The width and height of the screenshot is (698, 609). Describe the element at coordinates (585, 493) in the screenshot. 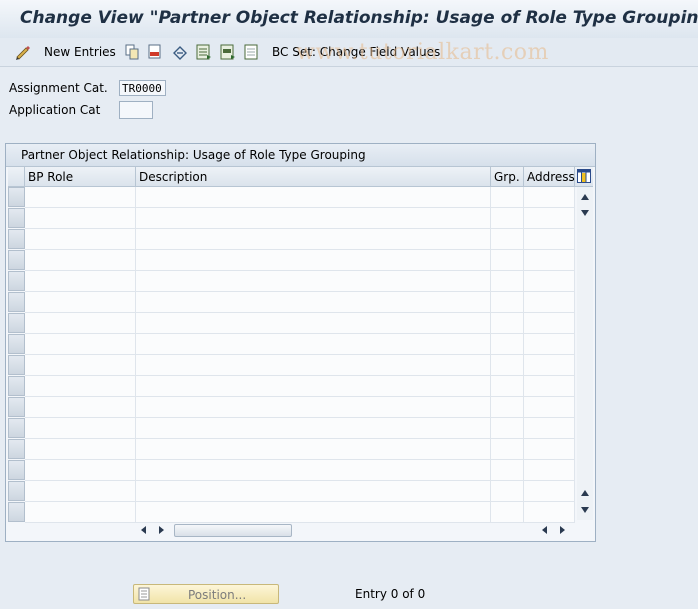

I see `scroll-page-up-arrow` at that location.